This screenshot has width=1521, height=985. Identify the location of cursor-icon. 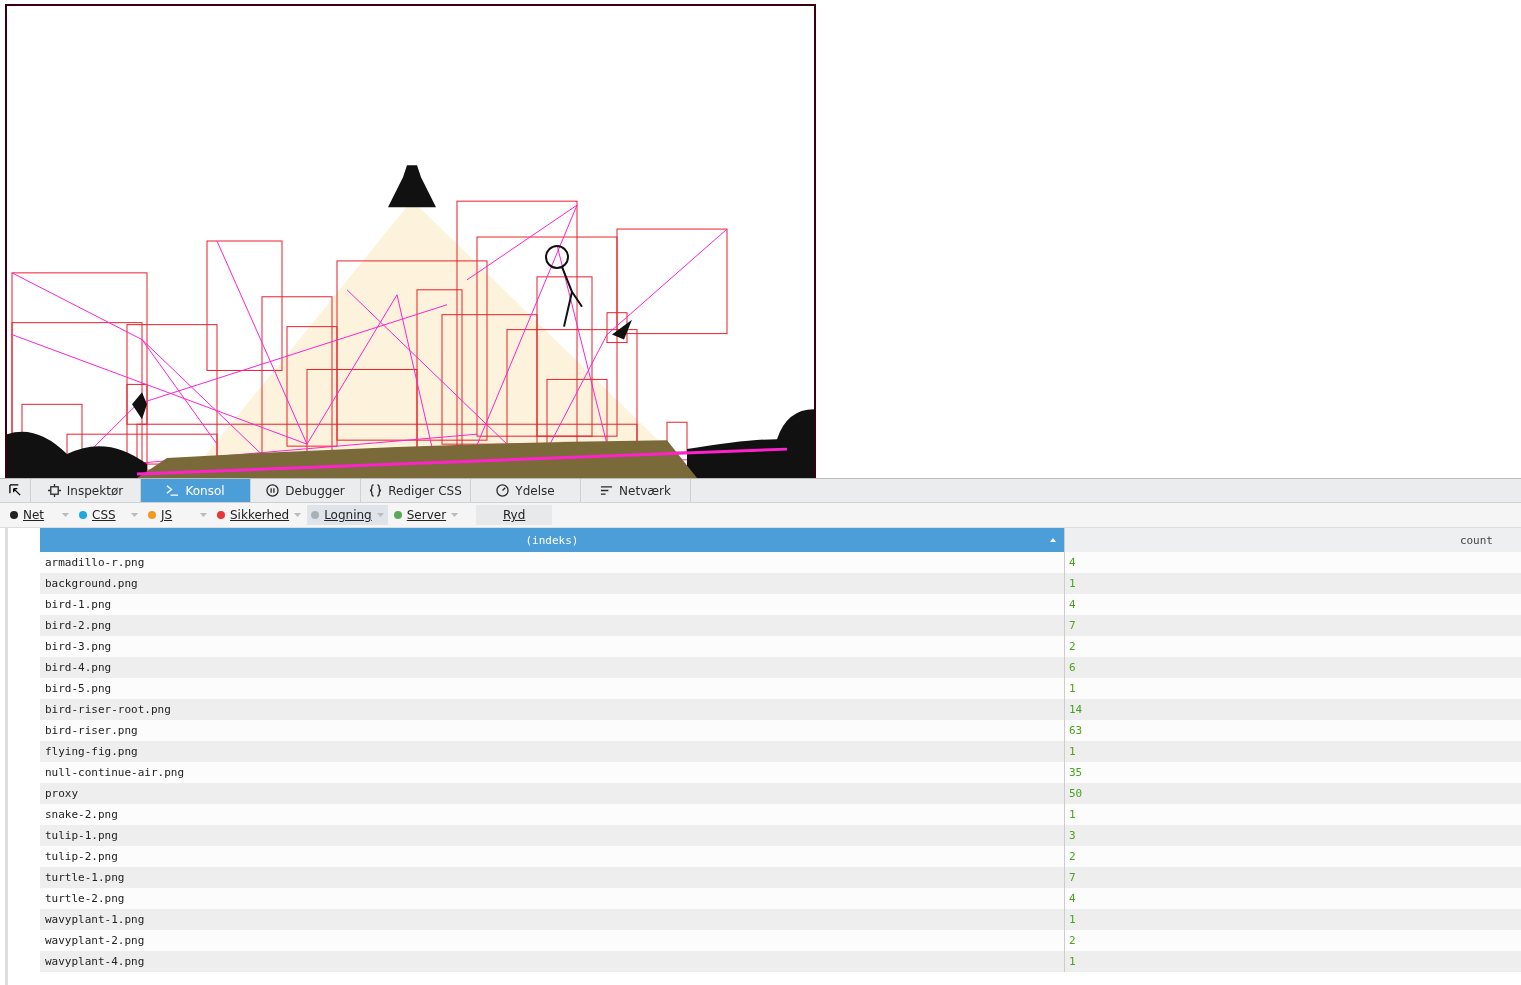
(15, 490).